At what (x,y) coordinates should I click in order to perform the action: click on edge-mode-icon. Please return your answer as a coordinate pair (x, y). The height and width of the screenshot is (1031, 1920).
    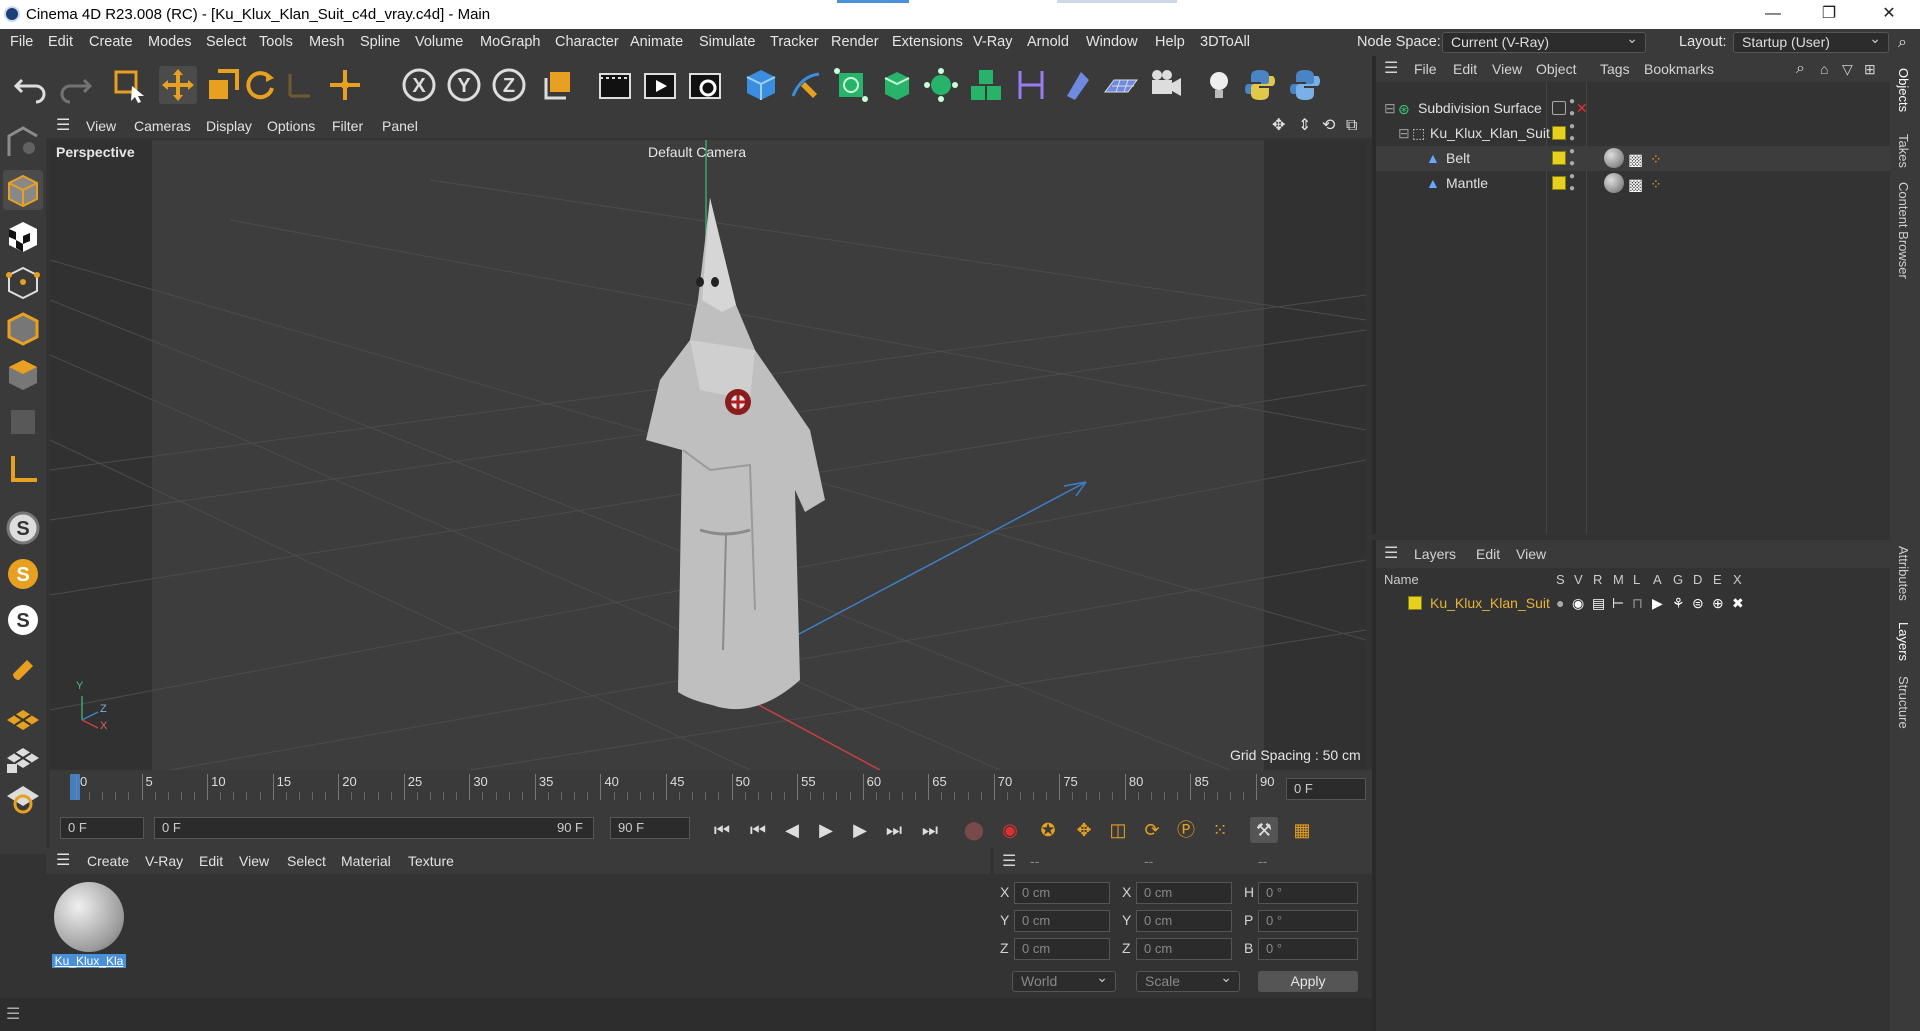
    Looking at the image, I should click on (23, 328).